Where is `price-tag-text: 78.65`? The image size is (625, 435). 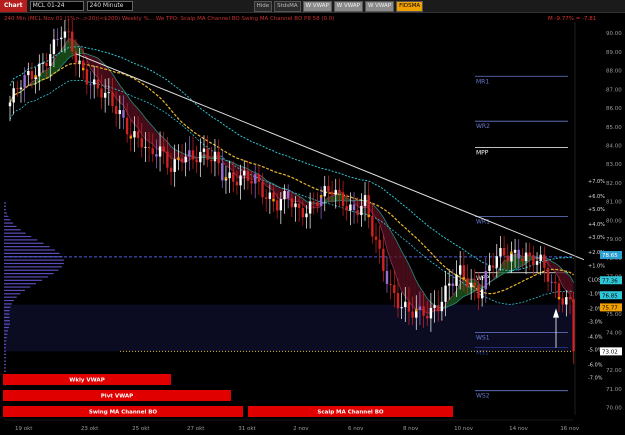 price-tag-text: 78.65 is located at coordinates (610, 256).